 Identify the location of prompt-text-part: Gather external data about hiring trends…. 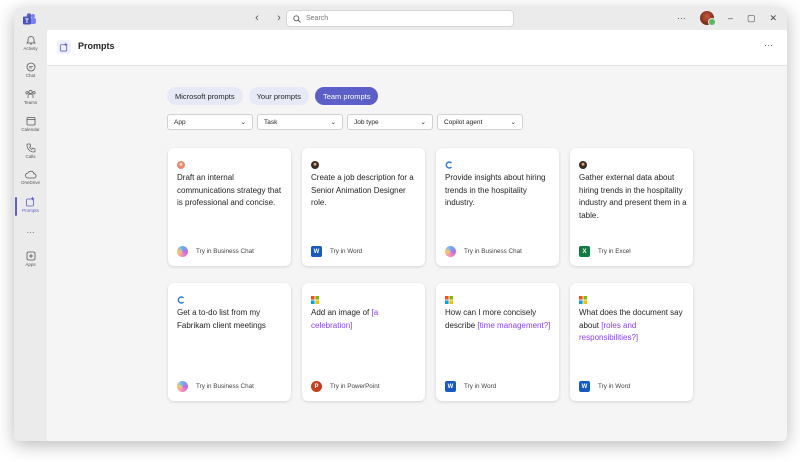
(633, 196).